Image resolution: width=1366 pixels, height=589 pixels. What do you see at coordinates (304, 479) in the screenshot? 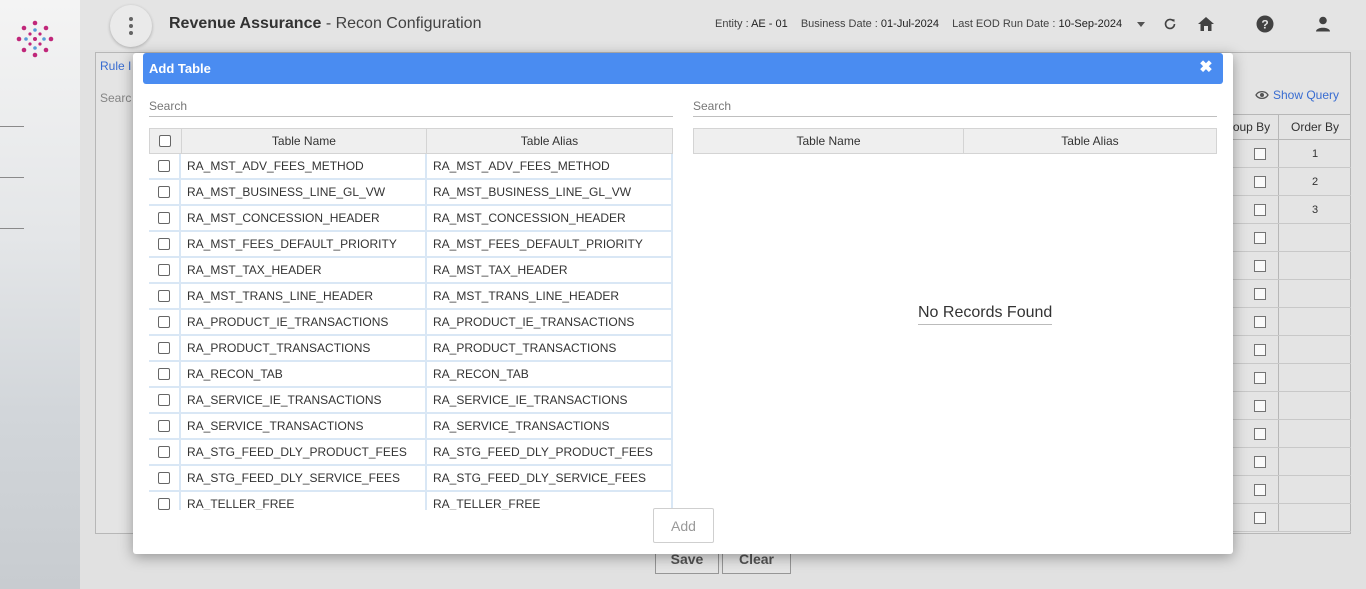
I see `table-name-cell: RA_STG_FEED_DLY_SERVICE_FEES` at bounding box center [304, 479].